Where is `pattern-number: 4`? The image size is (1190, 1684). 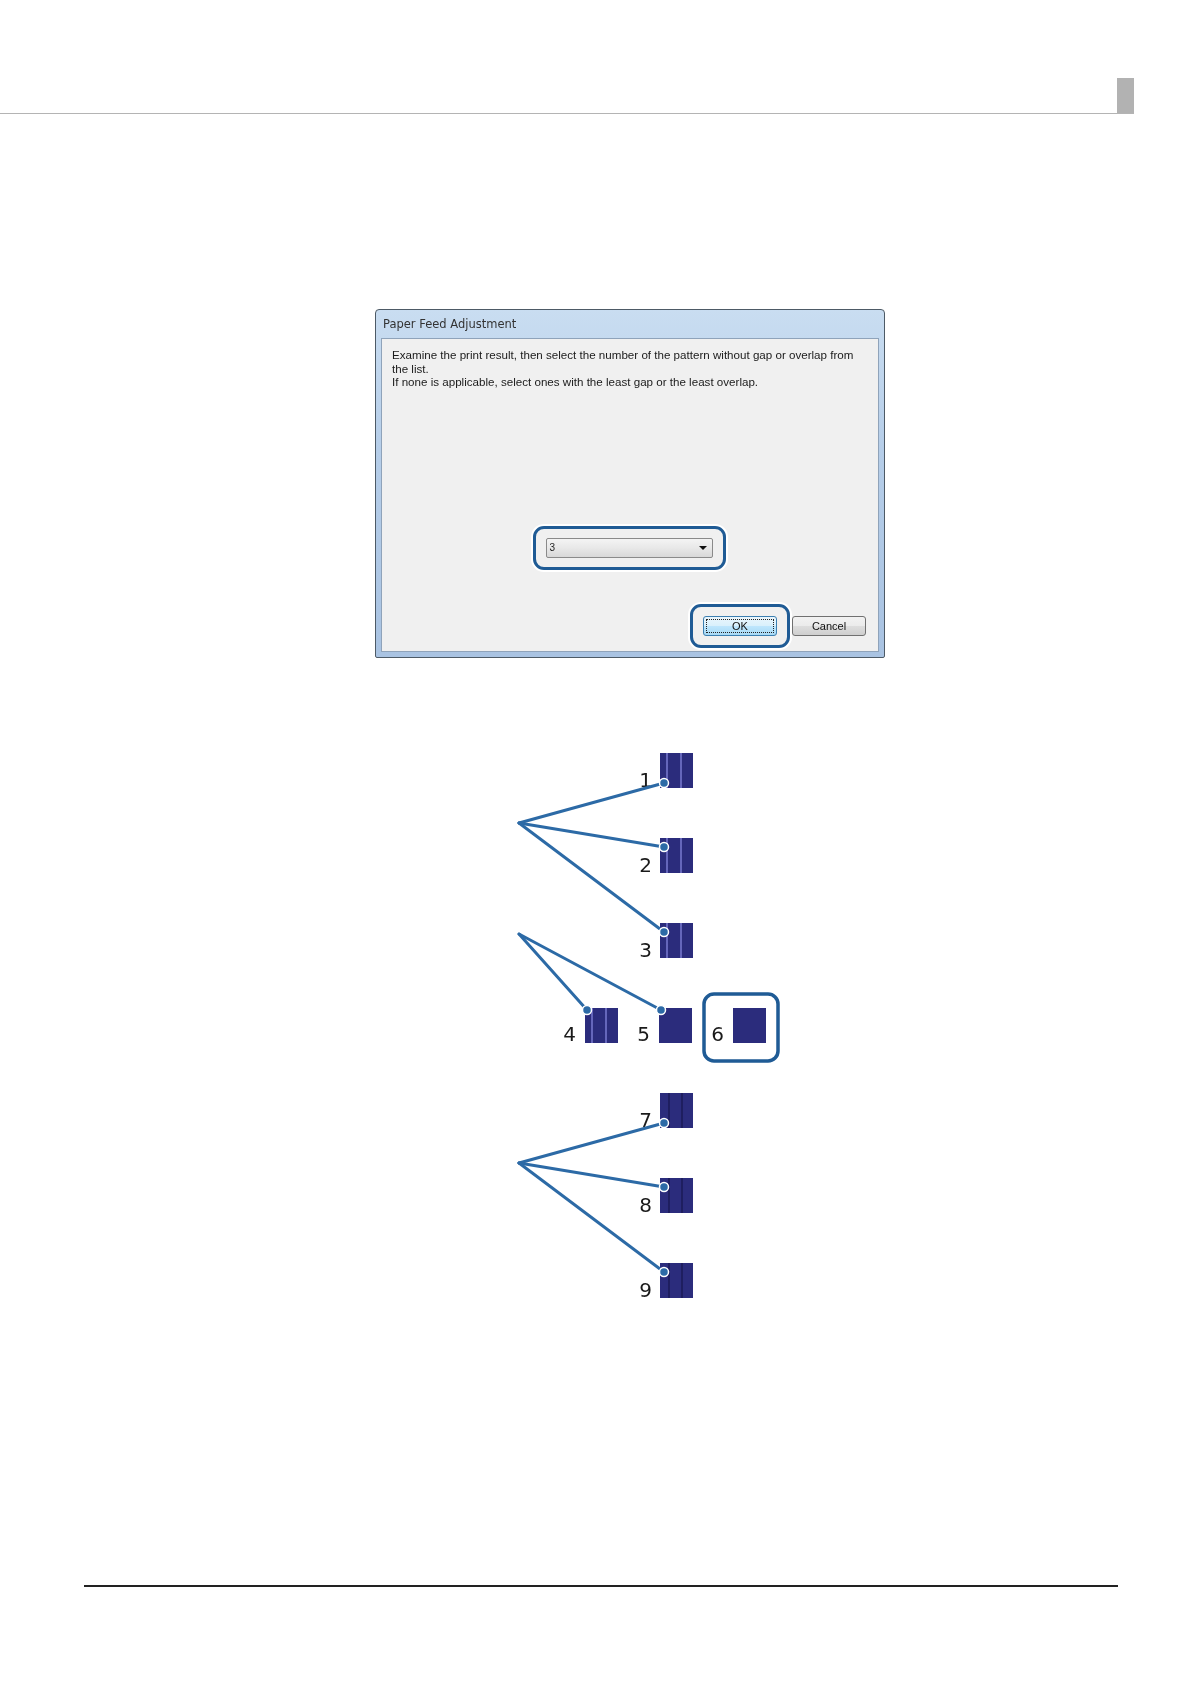
pattern-number: 4 is located at coordinates (569, 1034).